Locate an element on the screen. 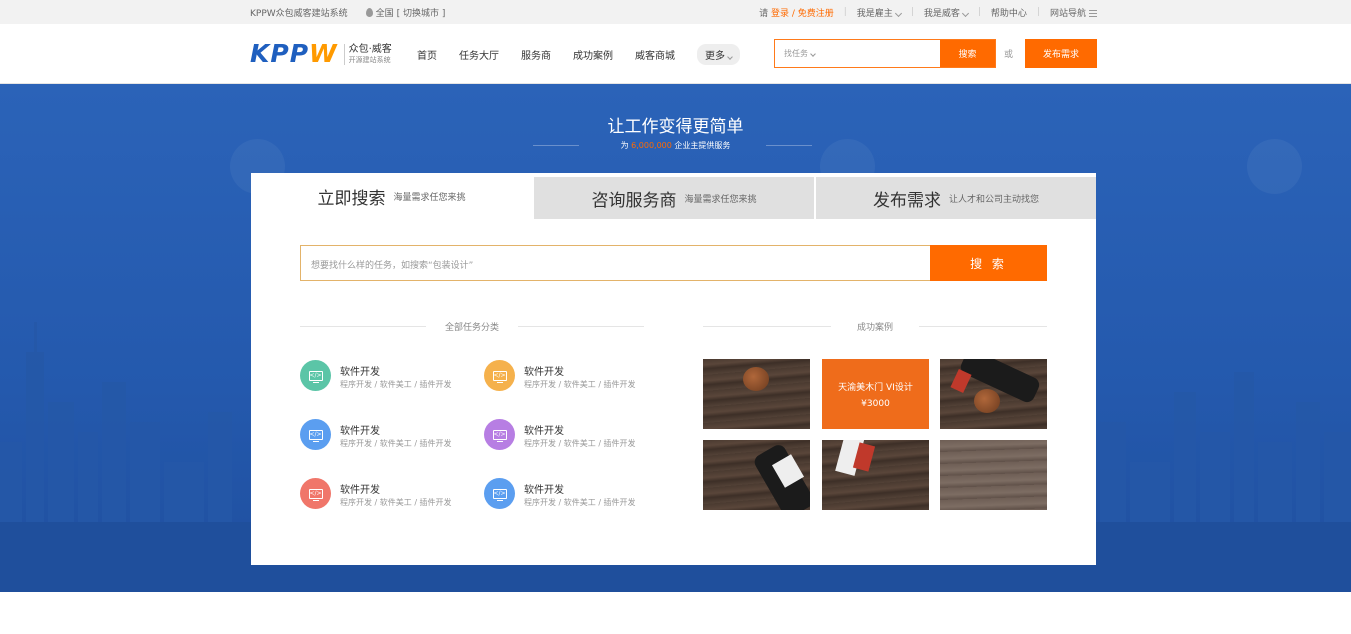  tab-title: 立即搜索 is located at coordinates (351, 198).